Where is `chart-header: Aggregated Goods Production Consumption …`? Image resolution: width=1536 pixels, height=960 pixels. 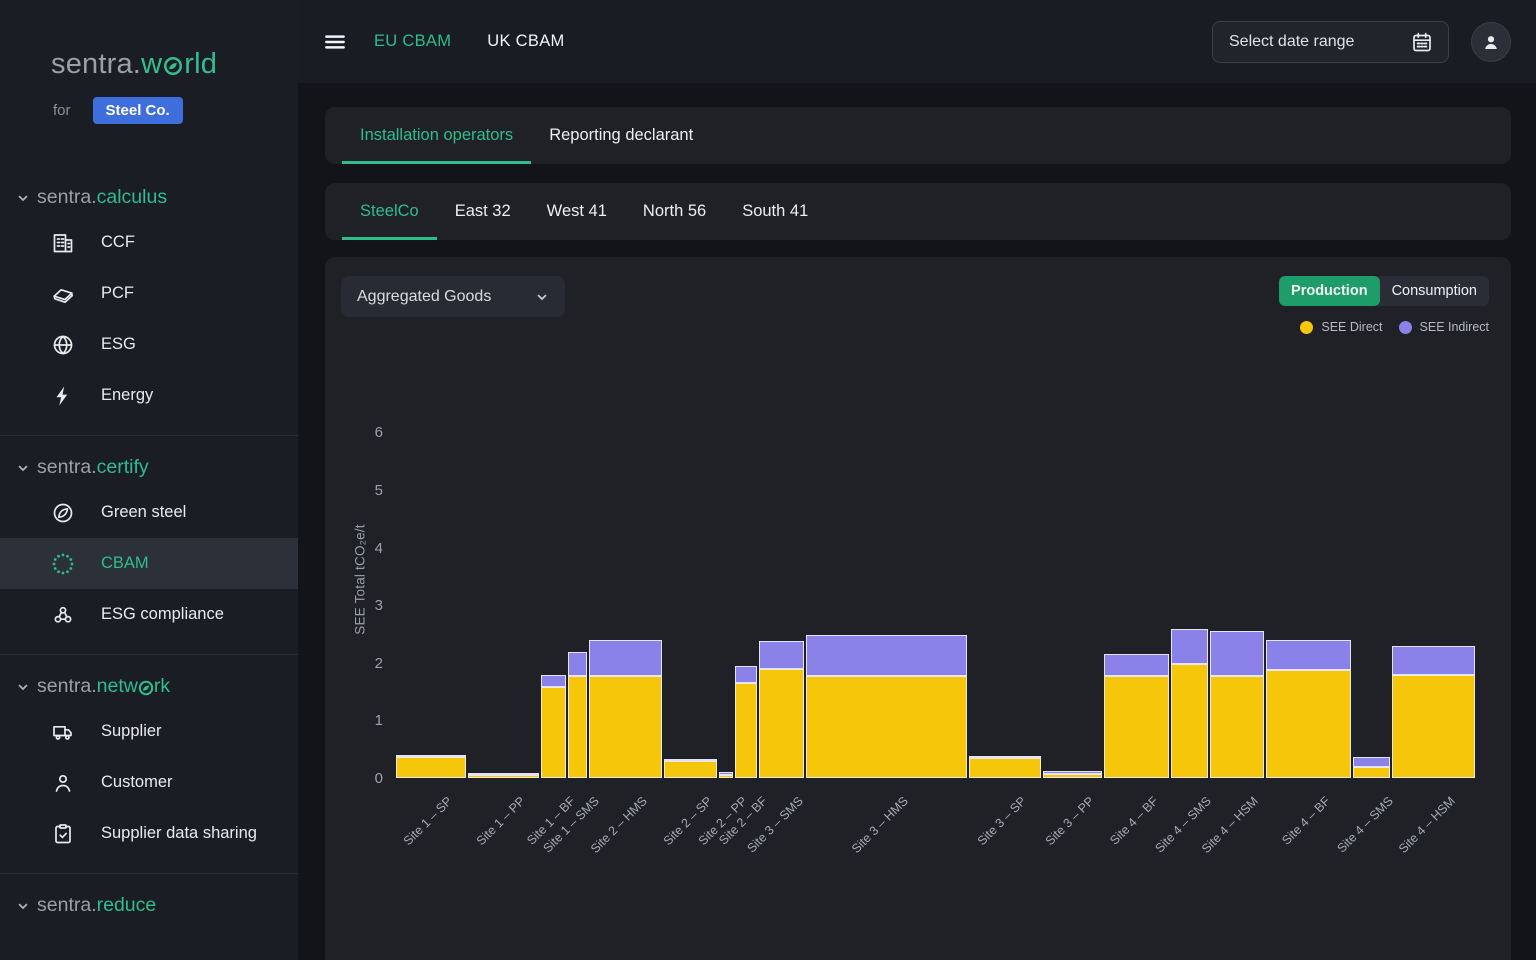 chart-header: Aggregated Goods Production Consumption … is located at coordinates (918, 295).